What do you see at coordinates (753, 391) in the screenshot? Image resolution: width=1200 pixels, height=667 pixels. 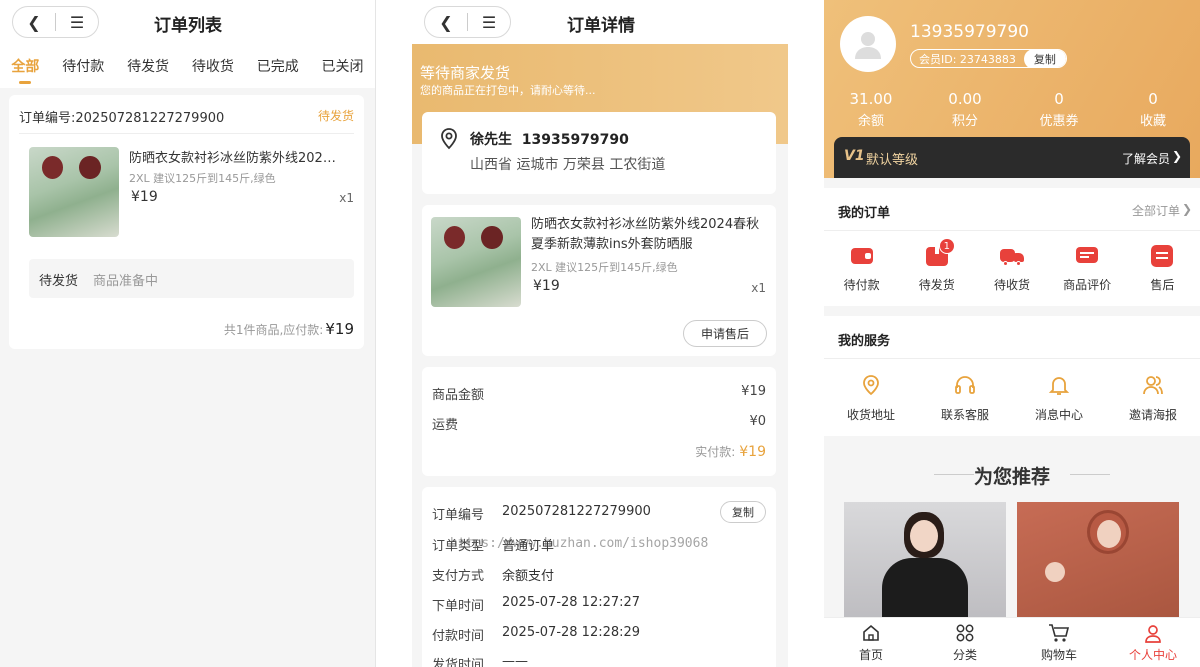 I see `goods-amount-value: ¥19` at bounding box center [753, 391].